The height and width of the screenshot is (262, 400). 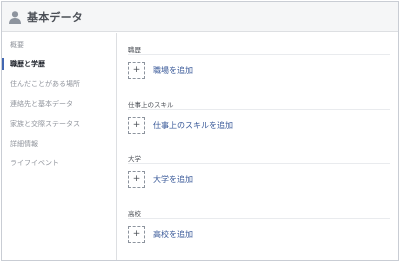 I want to click on person-icon, so click(x=15, y=17).